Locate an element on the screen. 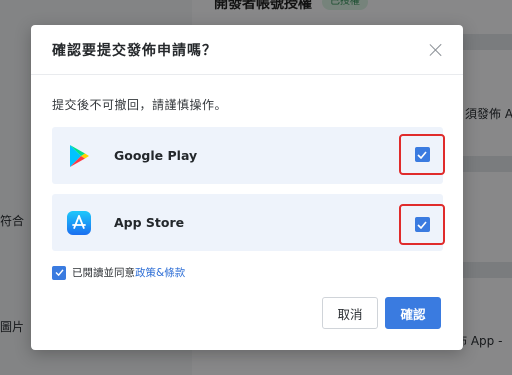  agreement-row: 已閱讀並同意 政策&條款 is located at coordinates (118, 272).